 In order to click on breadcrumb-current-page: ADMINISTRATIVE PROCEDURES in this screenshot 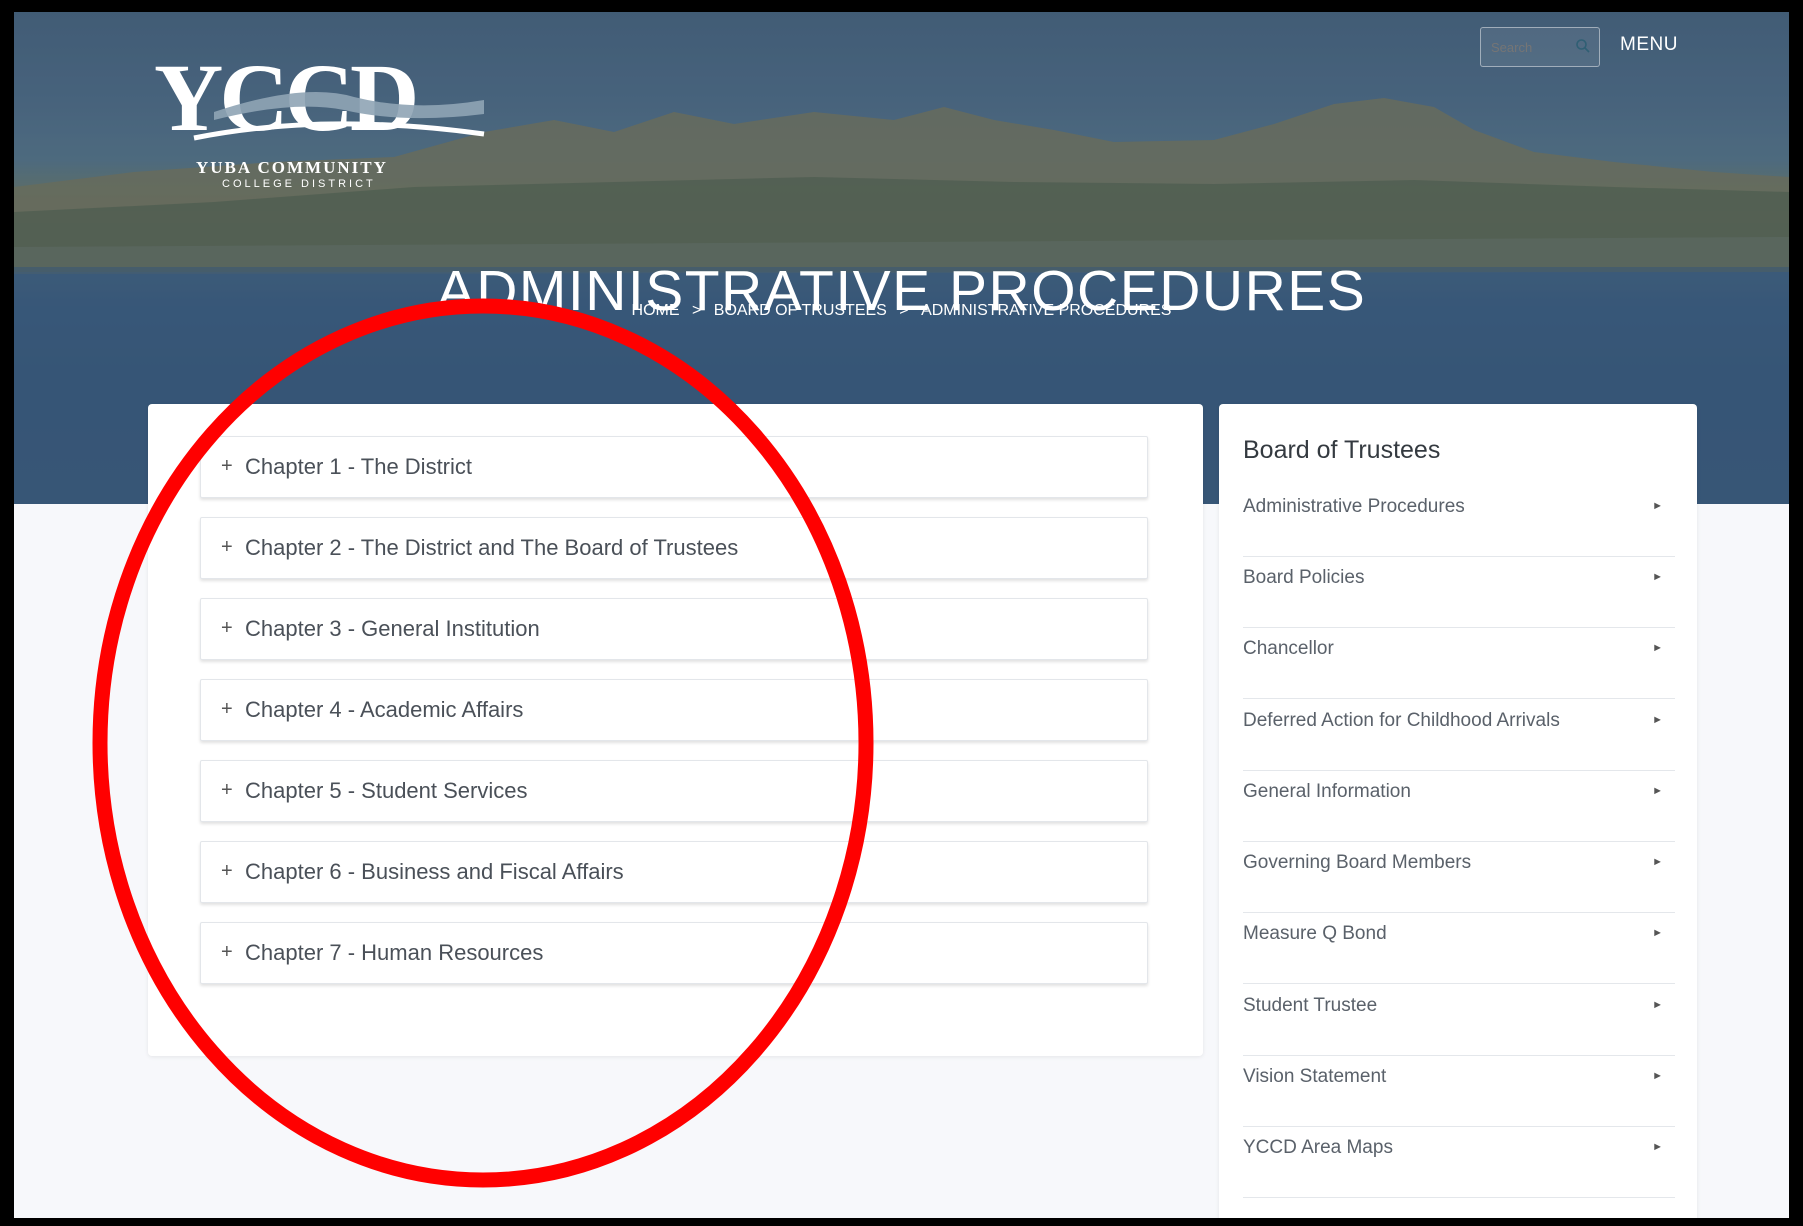, I will do `click(1046, 310)`.